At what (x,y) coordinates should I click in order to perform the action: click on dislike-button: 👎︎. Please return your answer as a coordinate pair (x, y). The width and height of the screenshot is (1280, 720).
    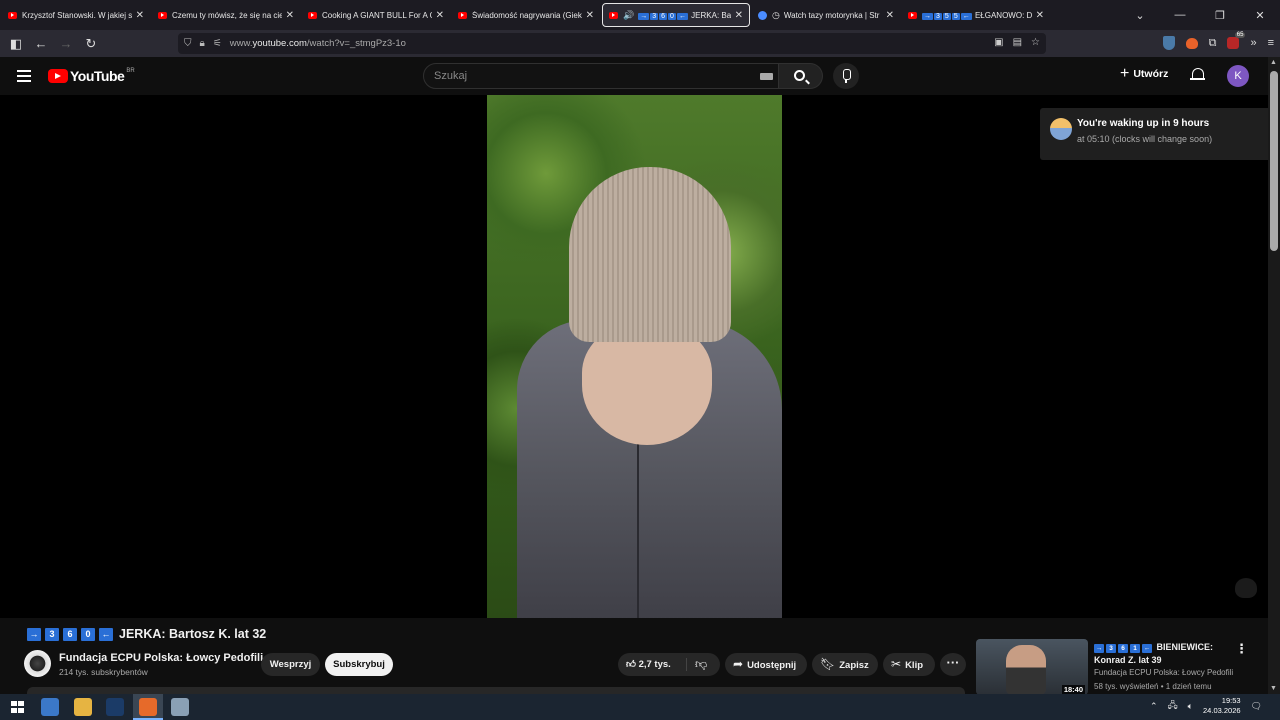
    Looking at the image, I should click on (701, 664).